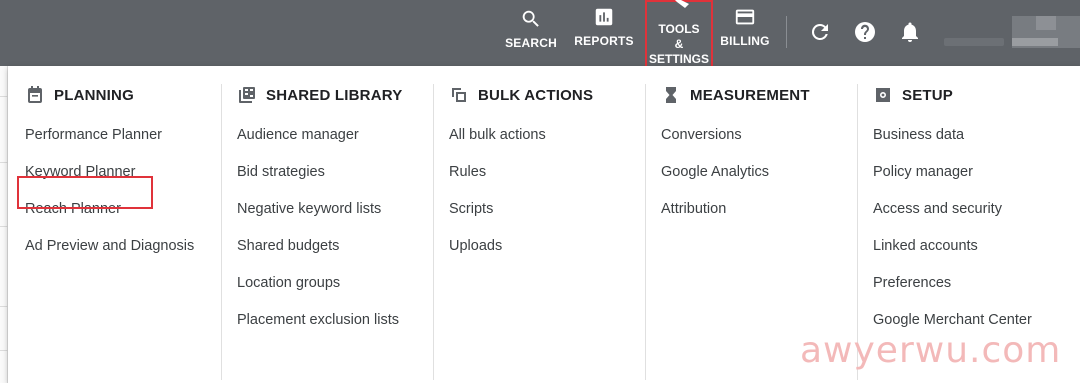 This screenshot has height=383, width=1080. Describe the element at coordinates (759, 145) in the screenshot. I see `menu-item-conversions: Conversions` at that location.